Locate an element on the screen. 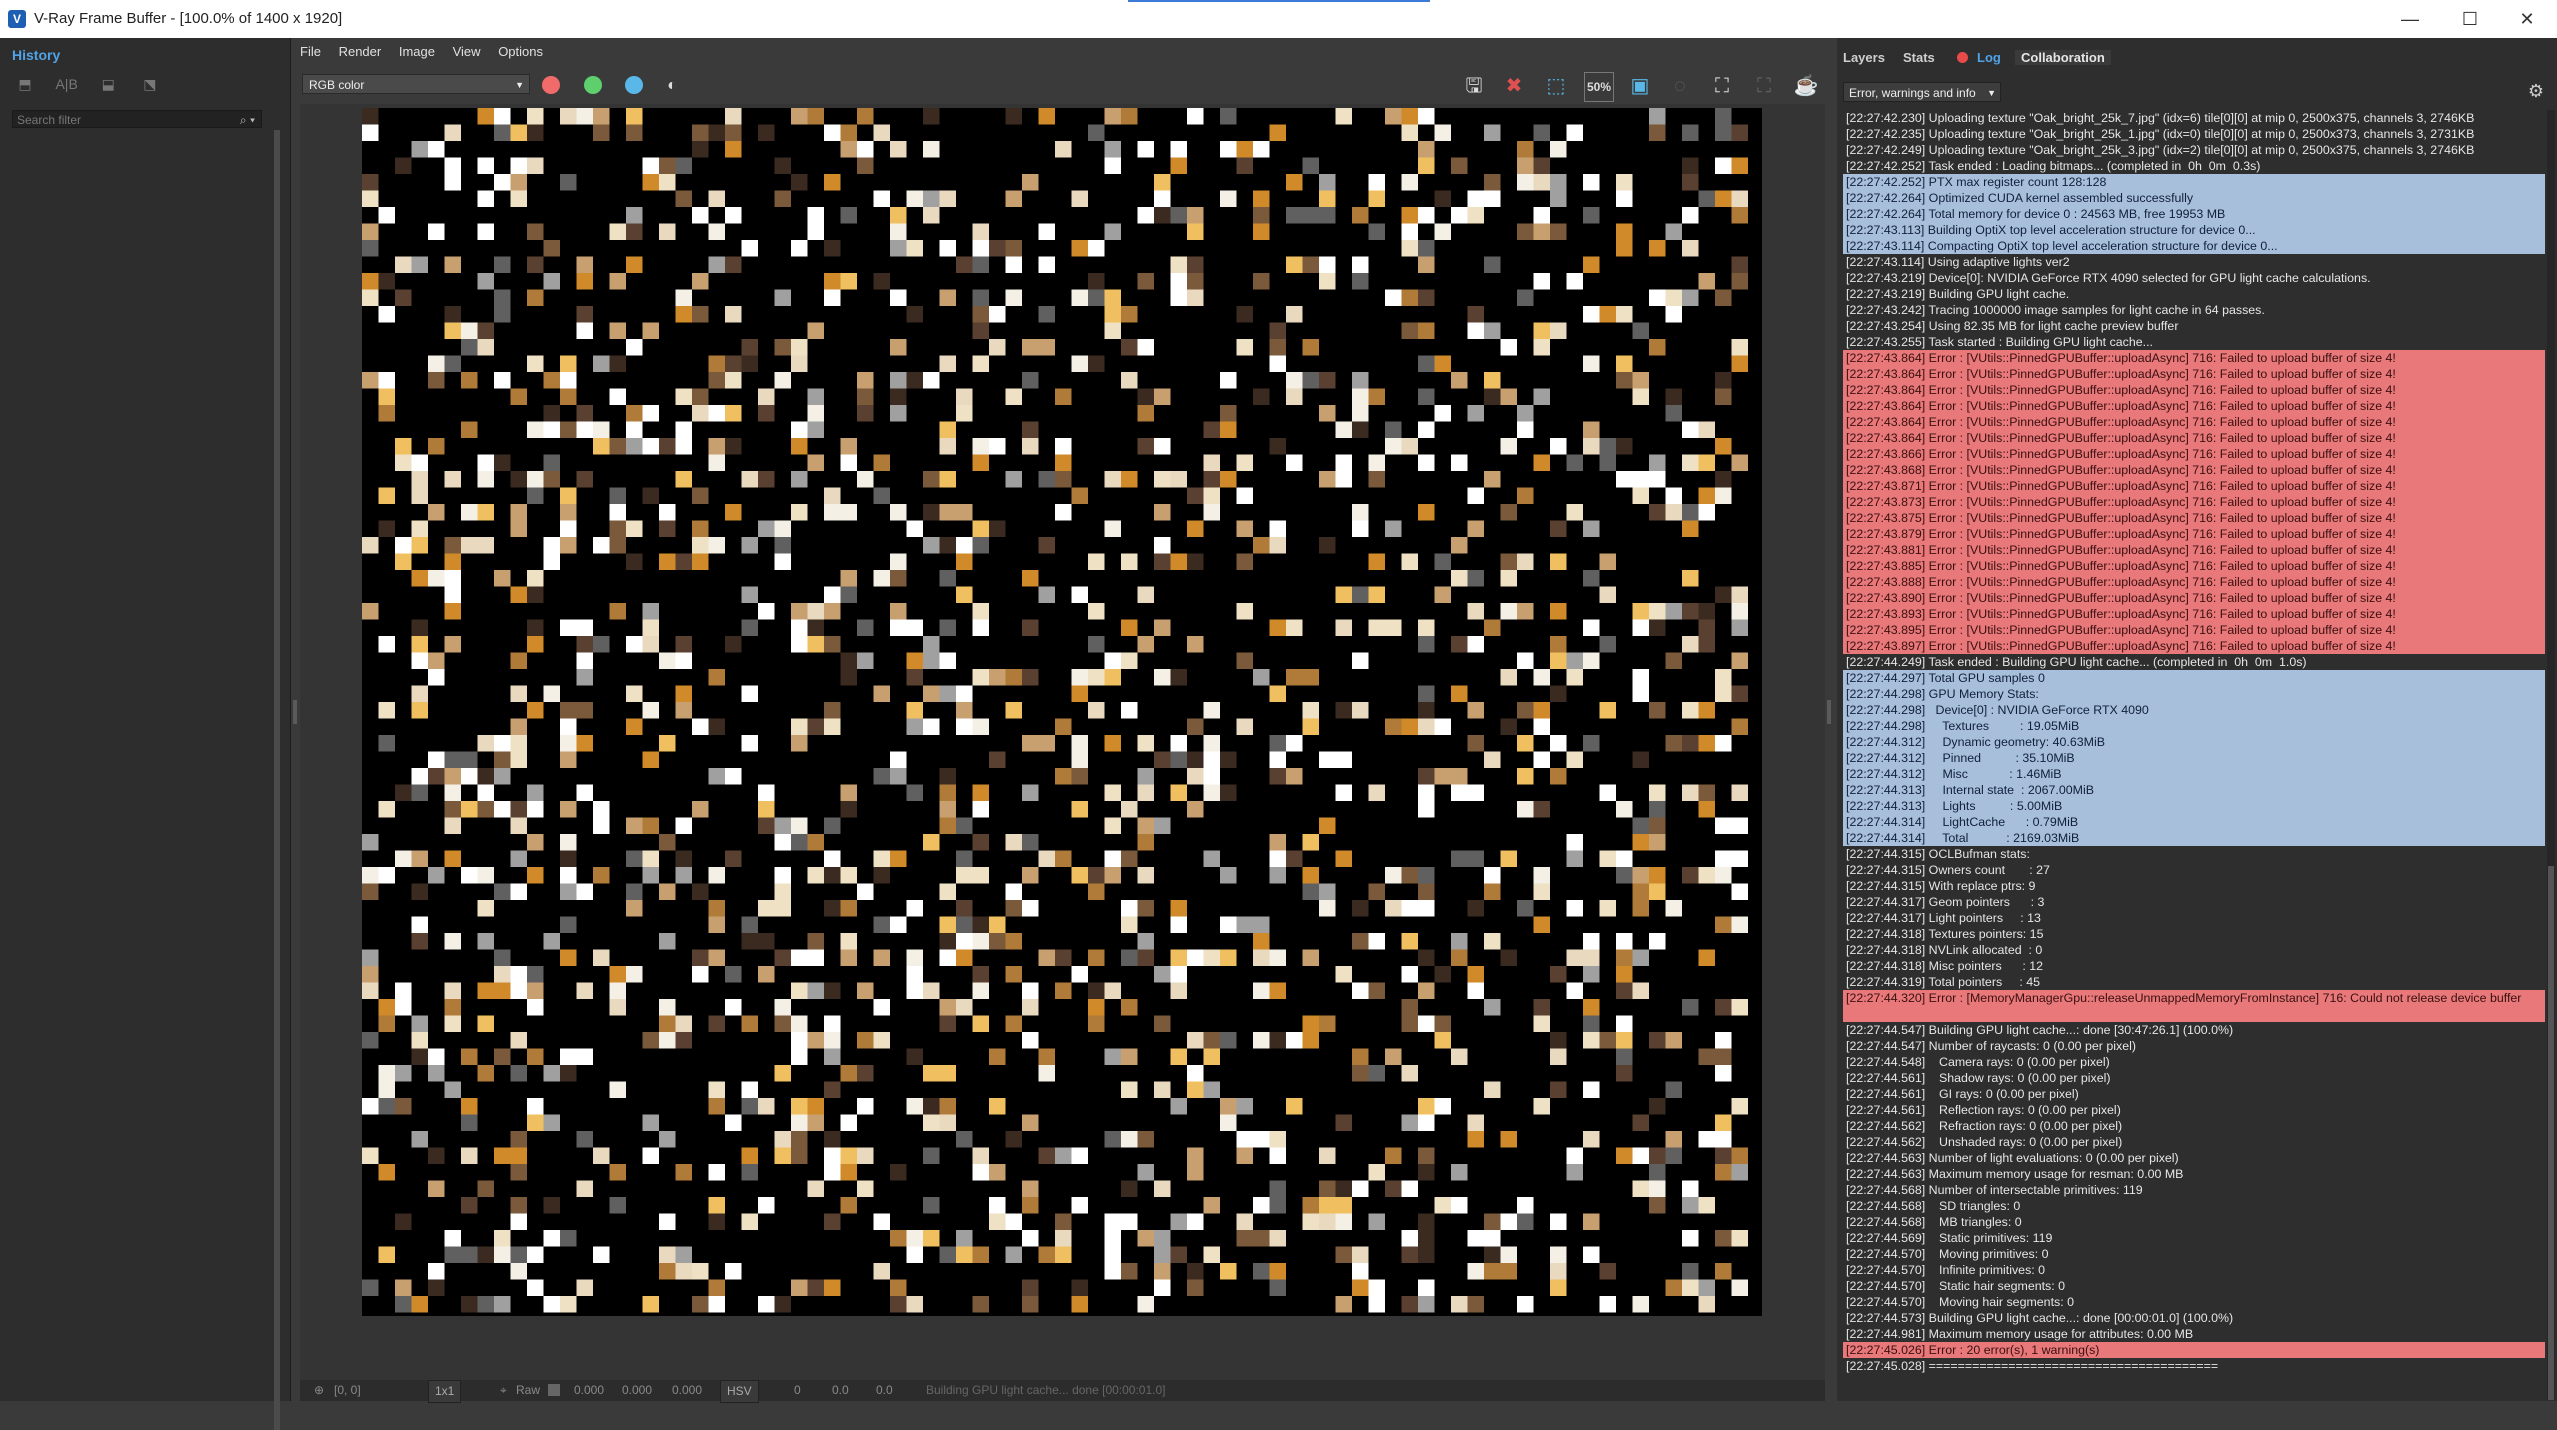  log-line: [22:27:44.314] Total : 2169.03MiB is located at coordinates (2194, 838).